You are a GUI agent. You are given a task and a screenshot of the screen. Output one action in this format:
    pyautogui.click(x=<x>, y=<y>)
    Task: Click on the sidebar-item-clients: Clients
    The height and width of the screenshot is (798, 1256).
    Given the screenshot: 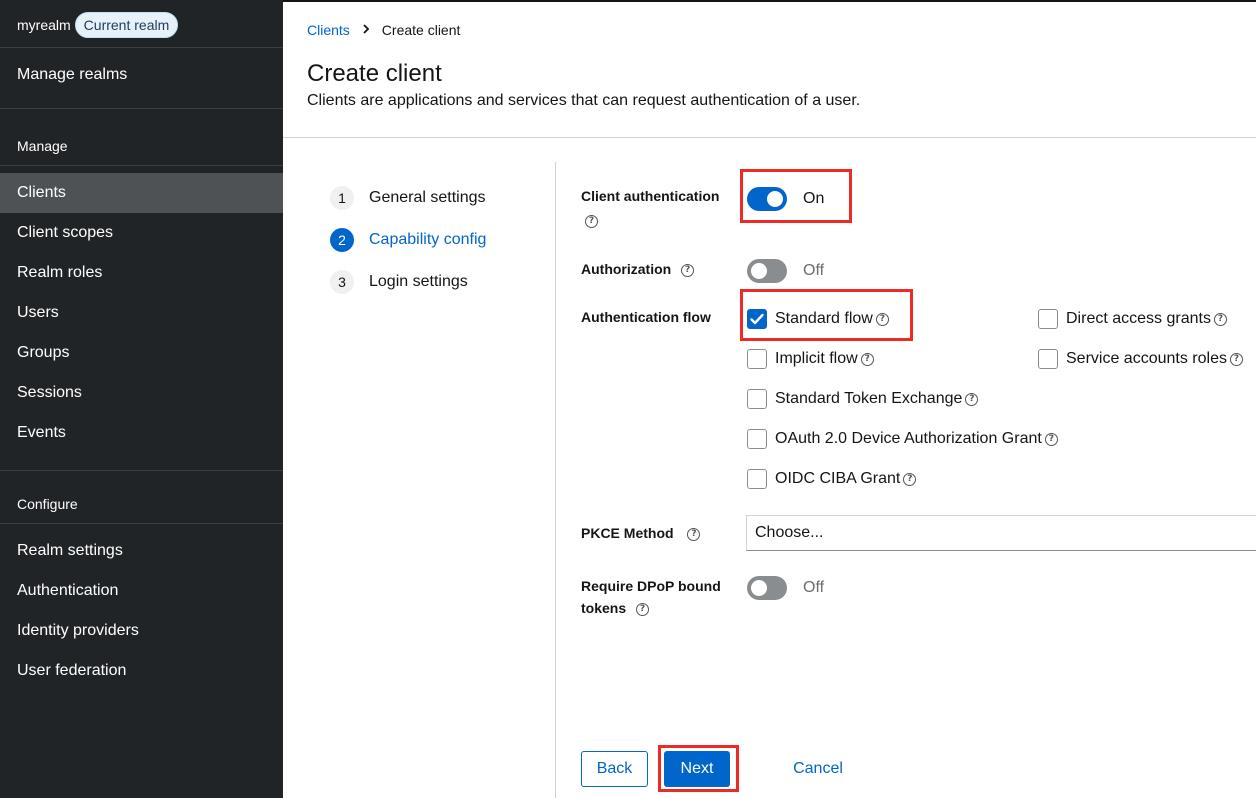 What is the action you would take?
    pyautogui.click(x=141, y=193)
    